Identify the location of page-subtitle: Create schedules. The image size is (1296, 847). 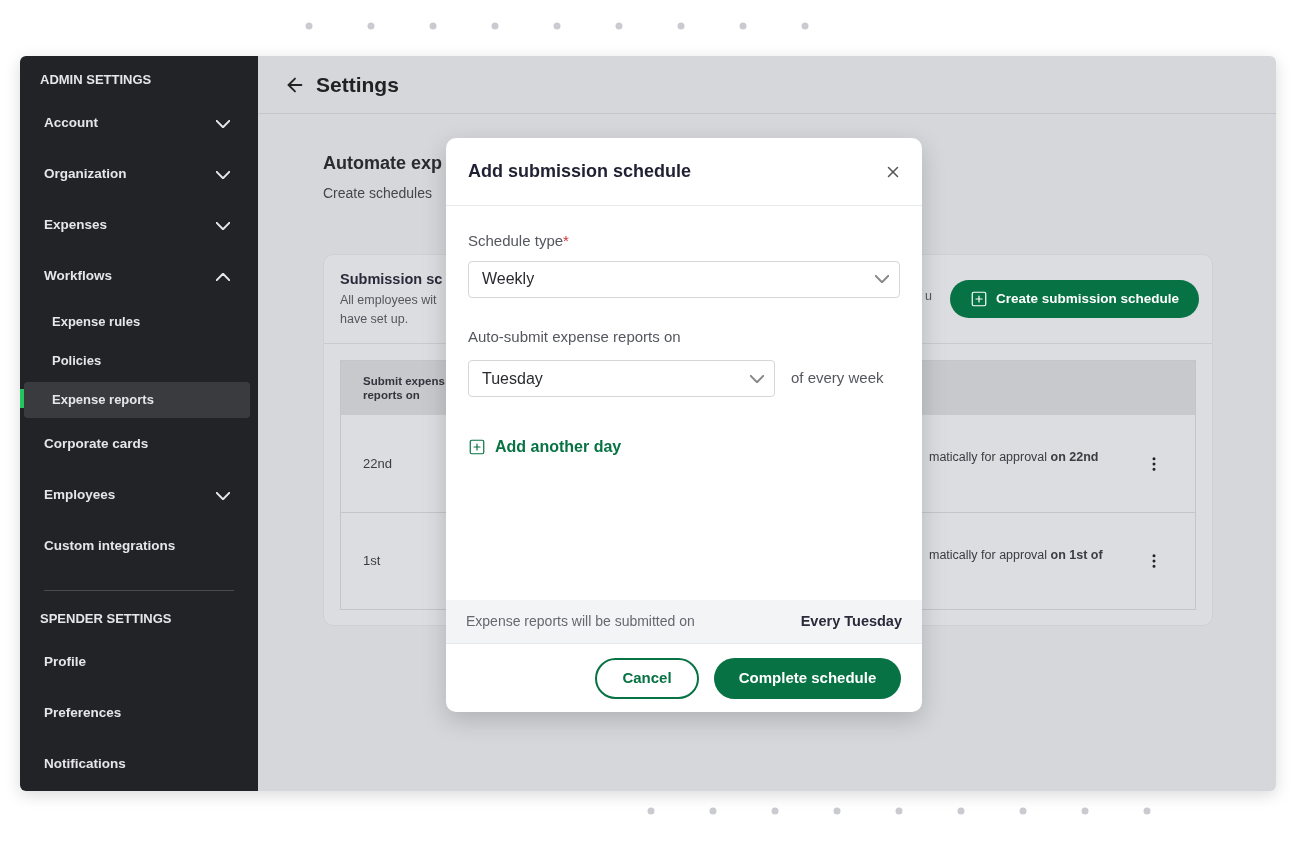
(377, 193).